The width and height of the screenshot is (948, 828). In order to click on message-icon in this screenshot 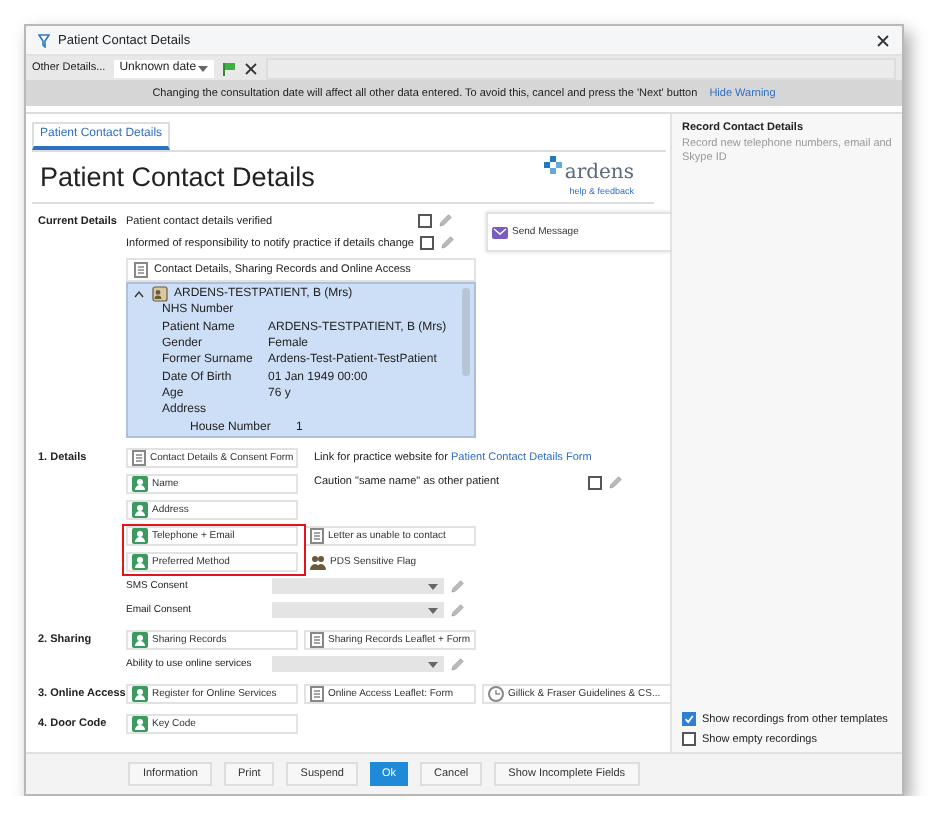, I will do `click(500, 232)`.